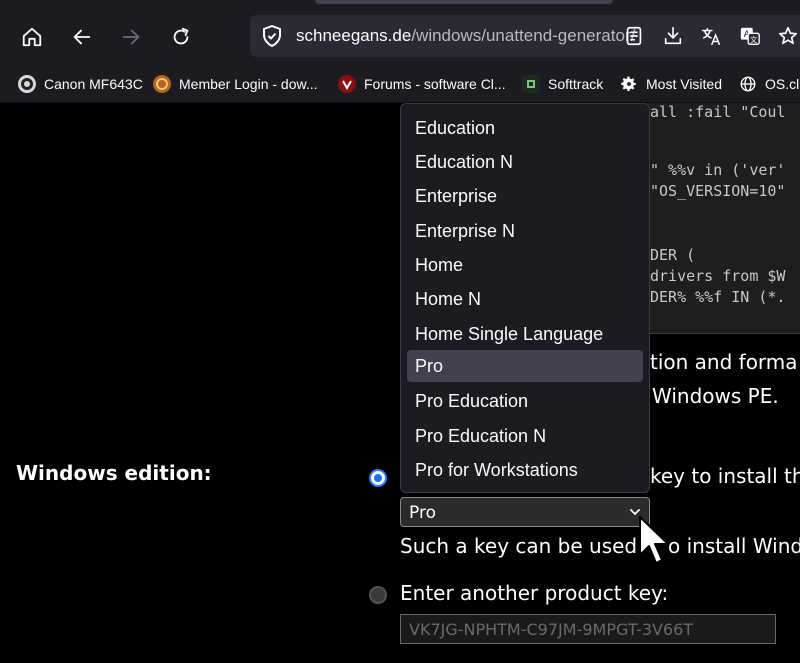  What do you see at coordinates (718, 170) in the screenshot?
I see `code-line: " %%v in ('ver'` at bounding box center [718, 170].